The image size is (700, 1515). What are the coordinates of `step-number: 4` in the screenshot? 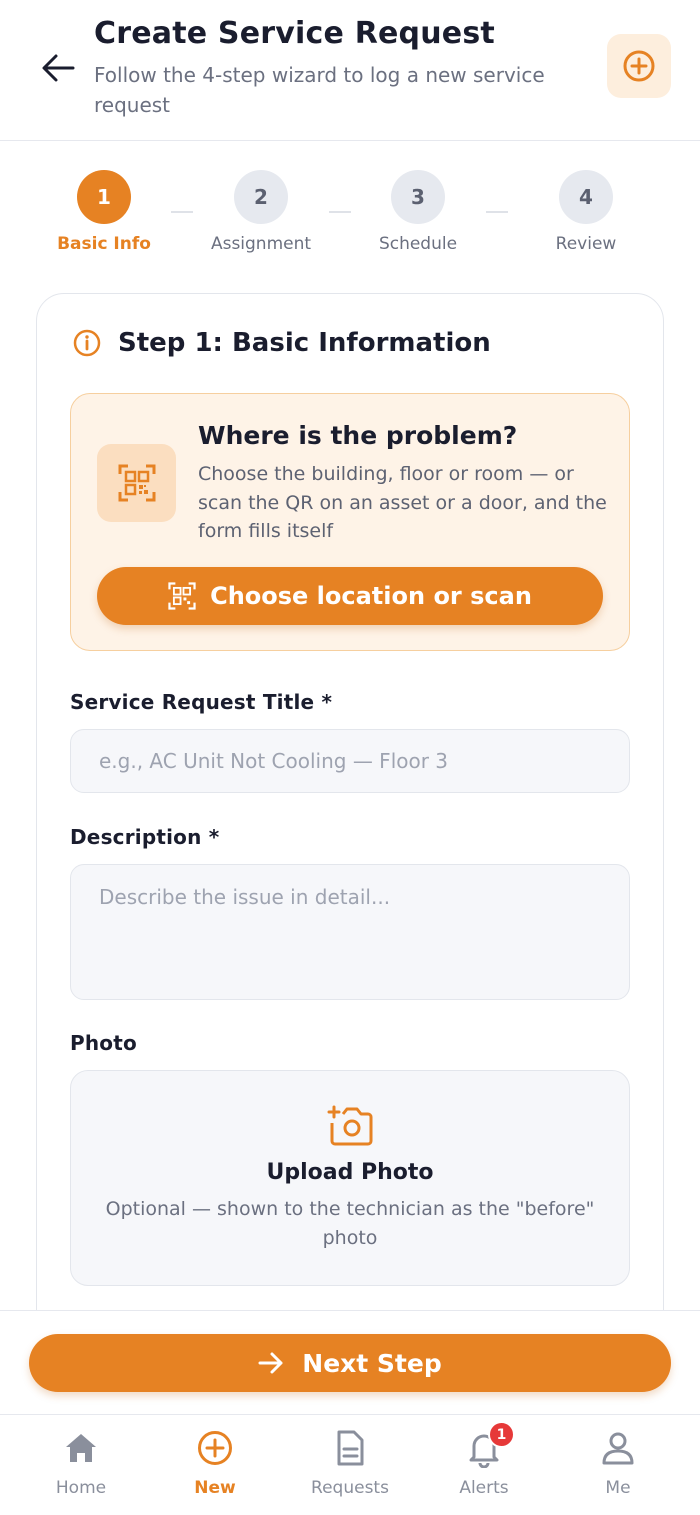 It's located at (586, 197).